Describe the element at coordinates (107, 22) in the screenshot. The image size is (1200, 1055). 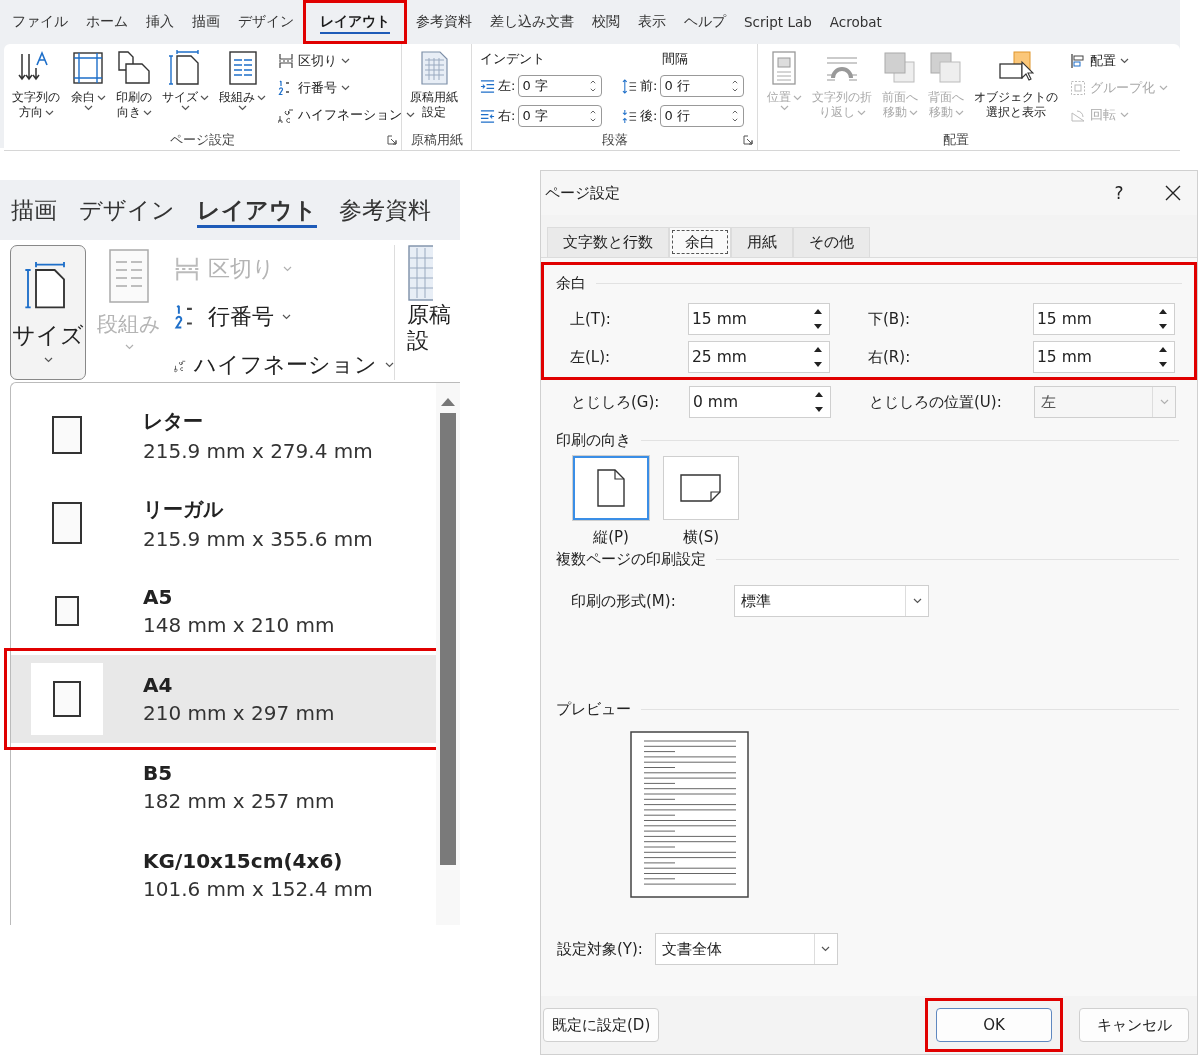
I see `ribbon-tab: ホーム` at that location.